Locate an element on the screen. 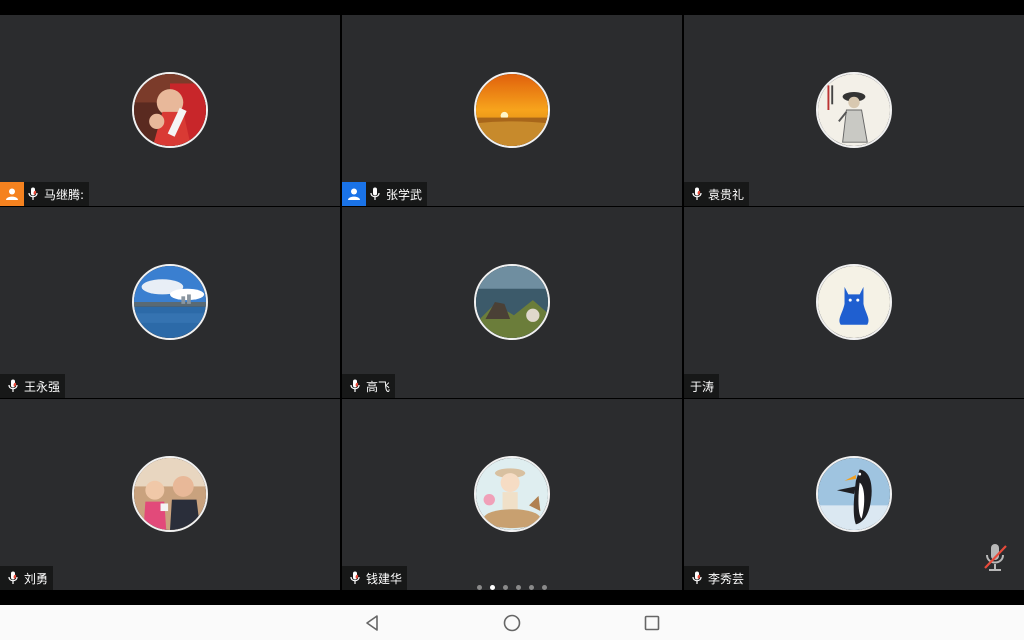  page-dot-active is located at coordinates (492, 587).